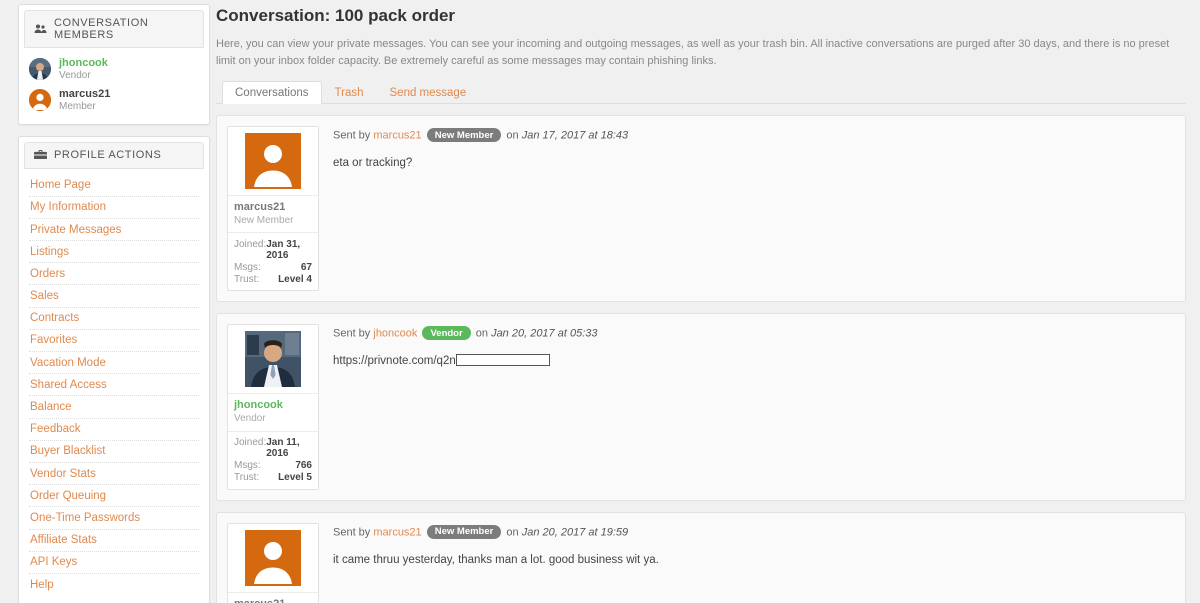 The width and height of the screenshot is (1200, 603). I want to click on profile-actions-header: PROFILE ACTIONS, so click(114, 155).